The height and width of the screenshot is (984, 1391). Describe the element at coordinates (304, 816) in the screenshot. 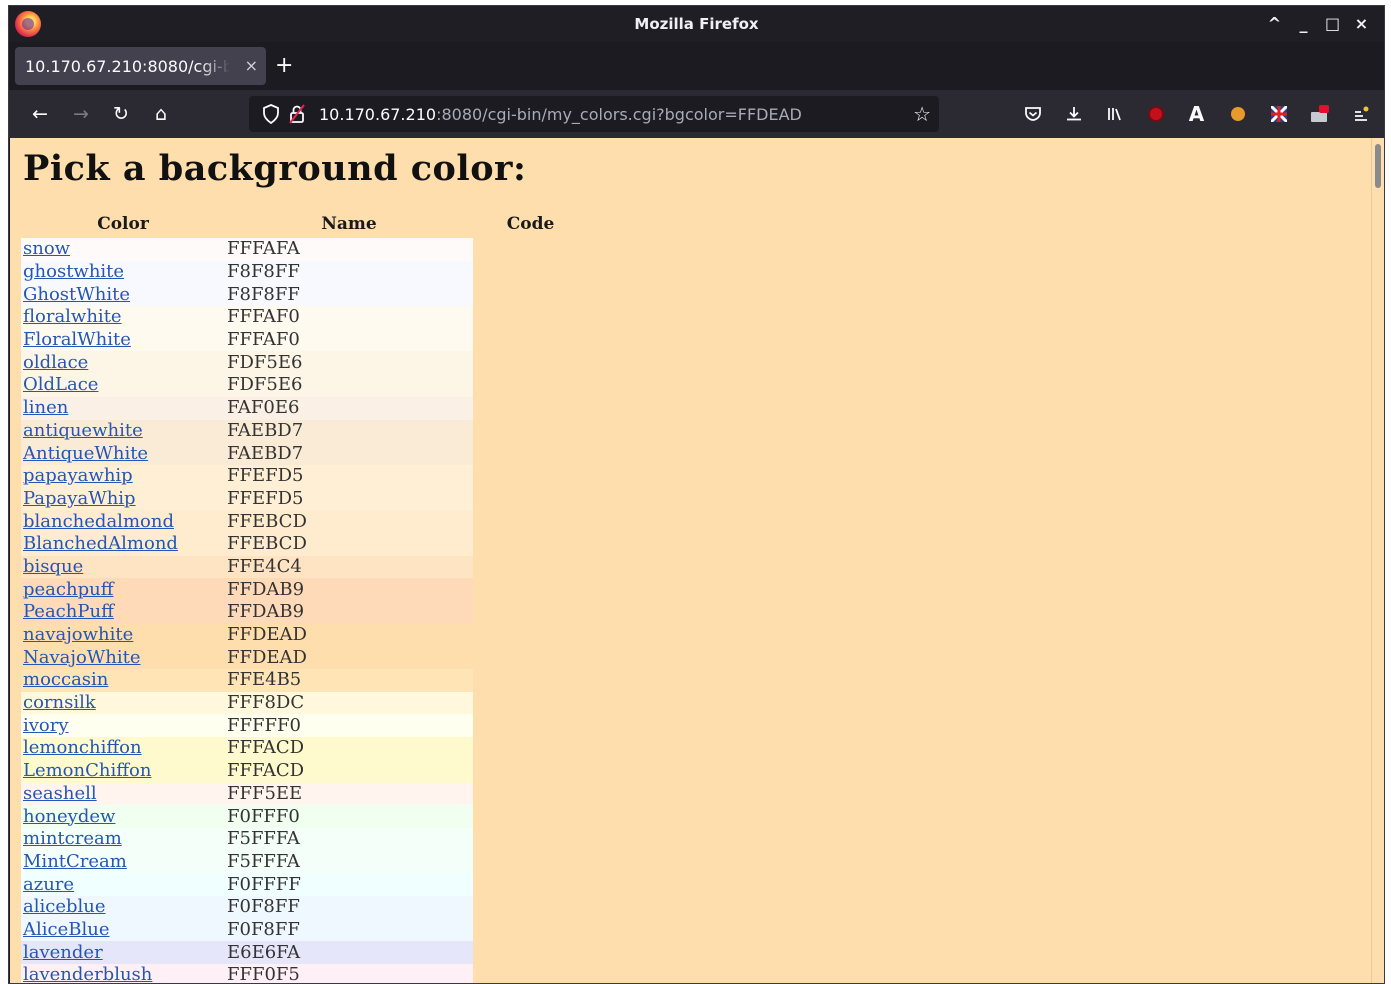

I see `table-row: honeydew F0FFF0` at that location.